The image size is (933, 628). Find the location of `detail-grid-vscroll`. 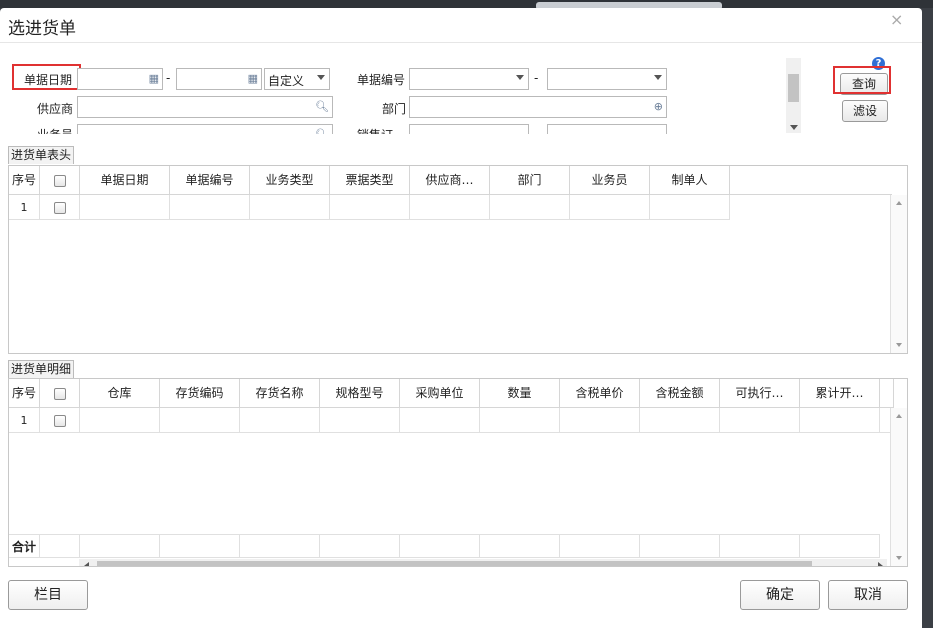

detail-grid-vscroll is located at coordinates (898, 487).